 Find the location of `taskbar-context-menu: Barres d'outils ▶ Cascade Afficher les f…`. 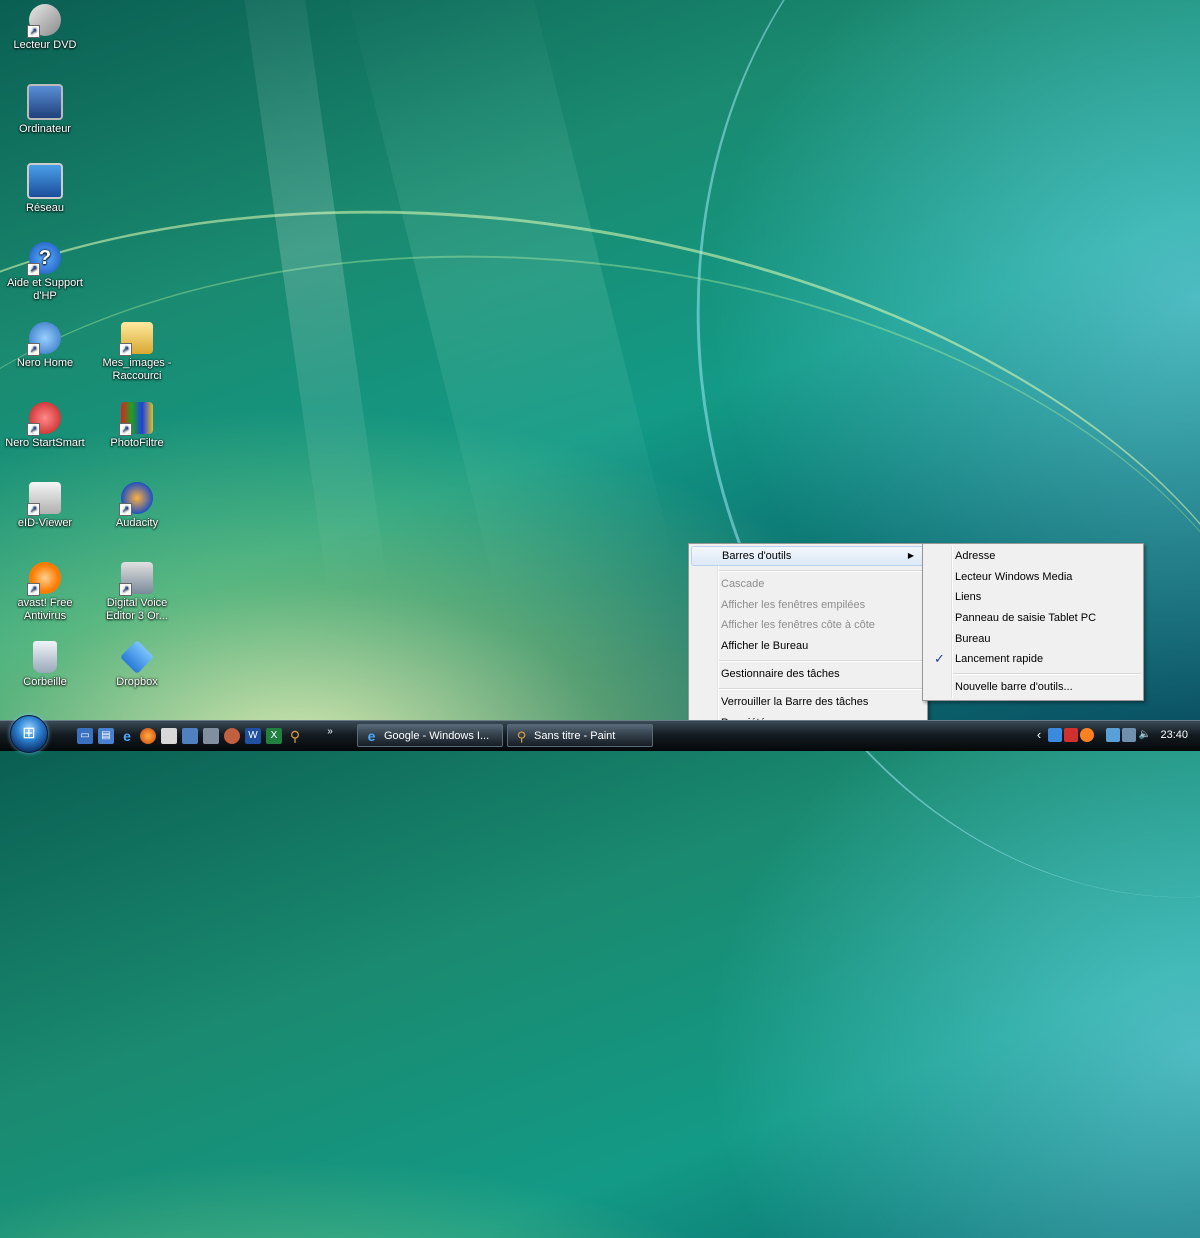

taskbar-context-menu: Barres d'outils ▶ Cascade Afficher les f… is located at coordinates (808, 639).